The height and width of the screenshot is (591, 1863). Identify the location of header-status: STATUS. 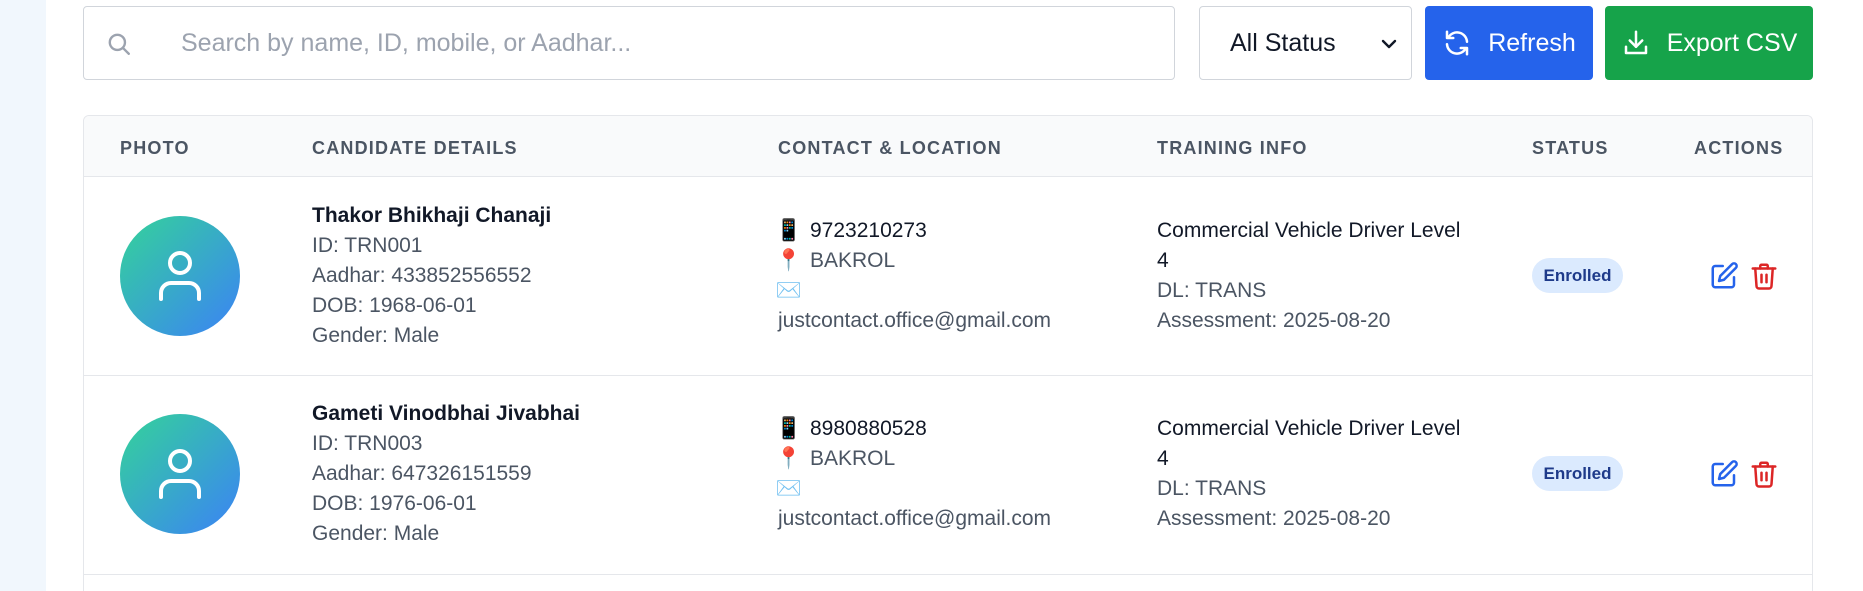
(1570, 148).